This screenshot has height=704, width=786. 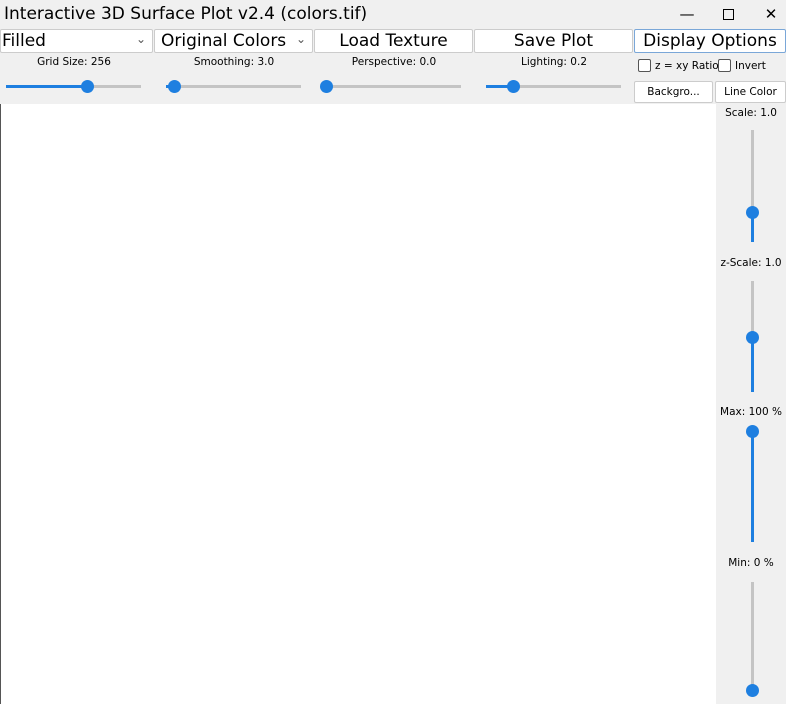 What do you see at coordinates (751, 412) in the screenshot?
I see `max-label: Max: 100 %` at bounding box center [751, 412].